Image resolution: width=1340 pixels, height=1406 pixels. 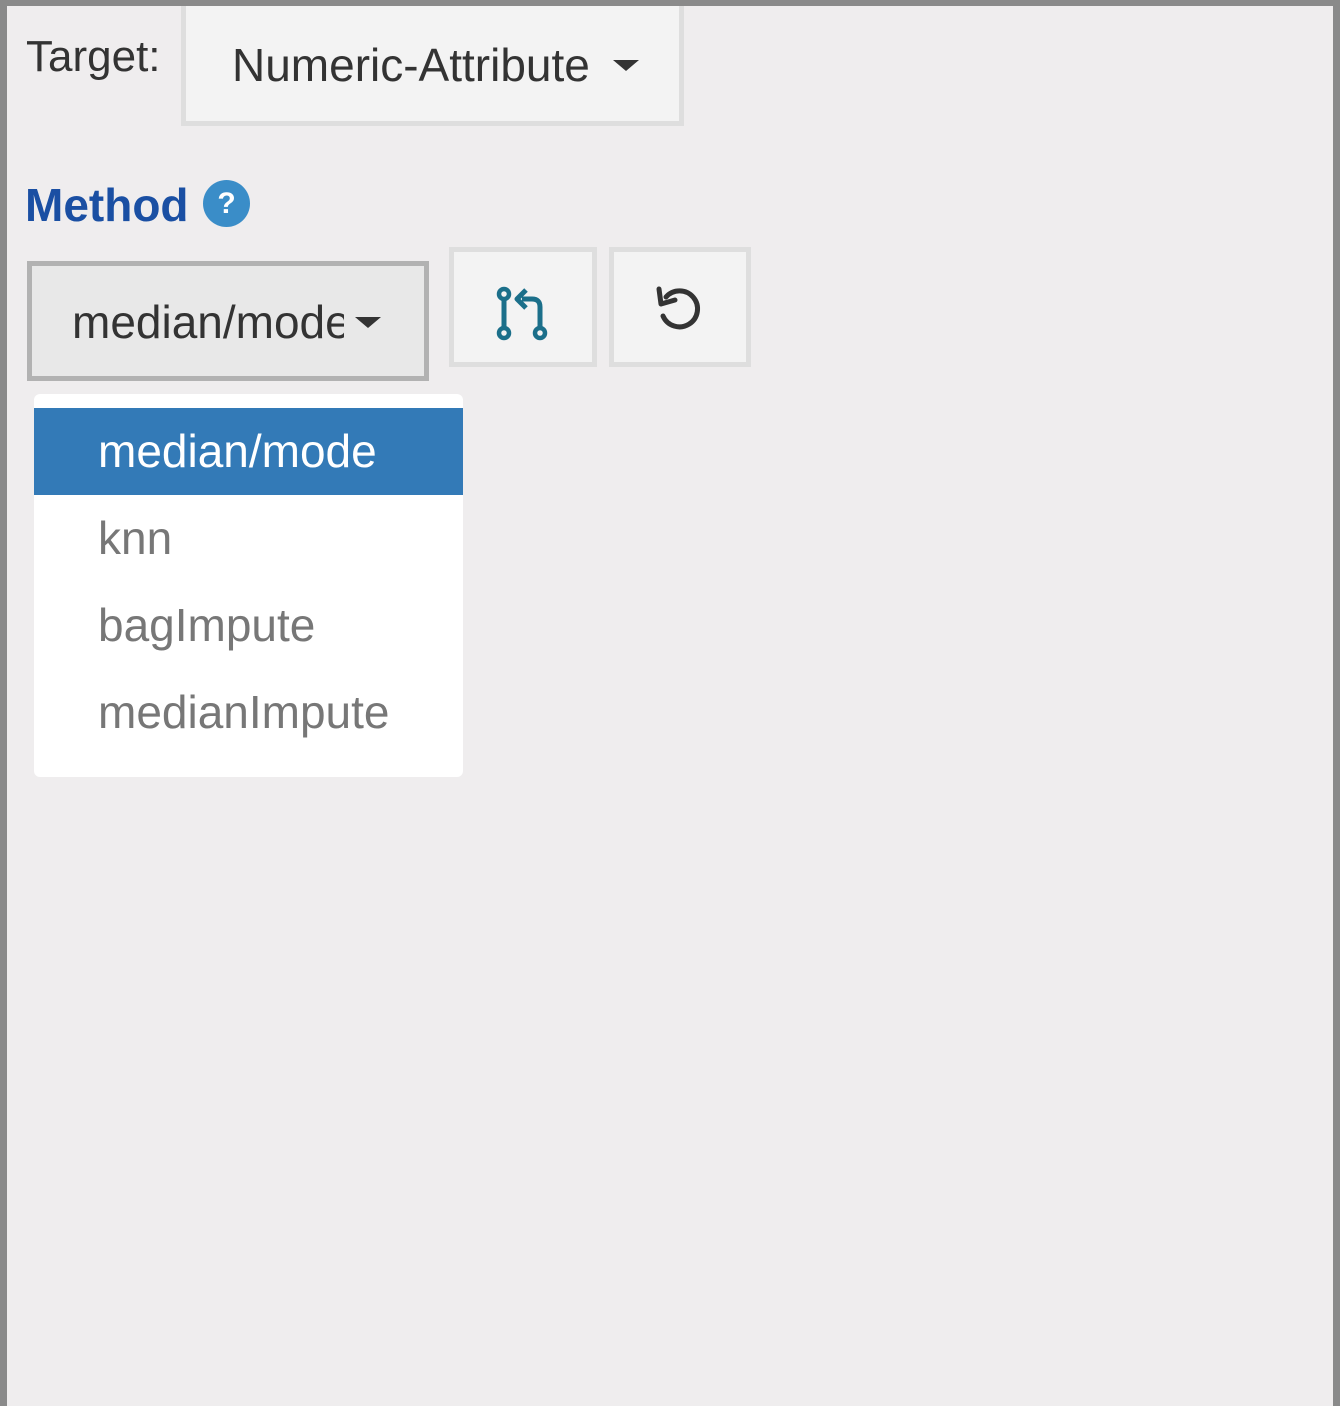 I want to click on help-icon: ?, so click(x=226, y=203).